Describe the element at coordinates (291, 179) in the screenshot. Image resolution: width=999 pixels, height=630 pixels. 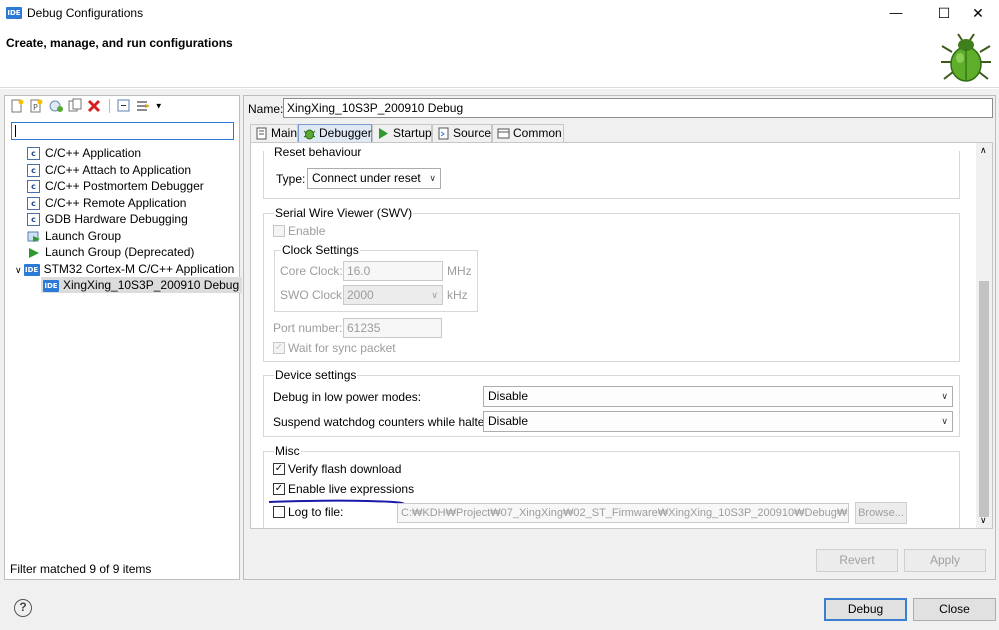
I see `reset-type-label: Type:` at that location.